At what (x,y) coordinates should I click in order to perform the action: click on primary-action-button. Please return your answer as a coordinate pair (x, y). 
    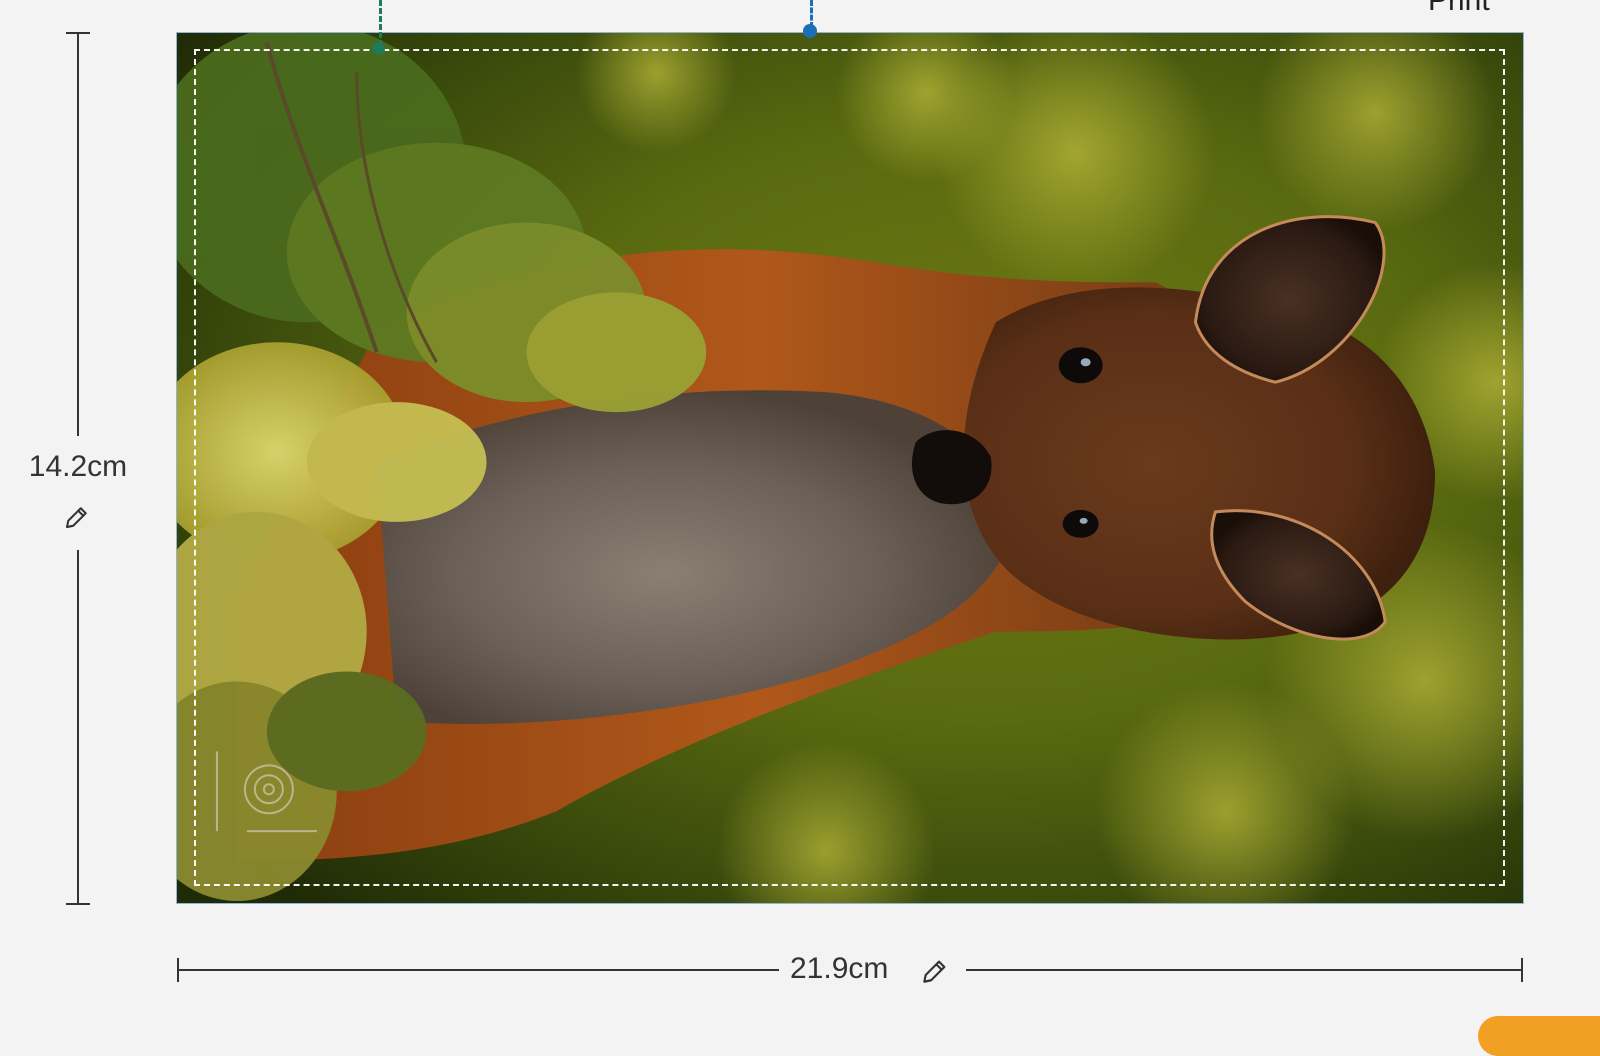
    Looking at the image, I should click on (1539, 1036).